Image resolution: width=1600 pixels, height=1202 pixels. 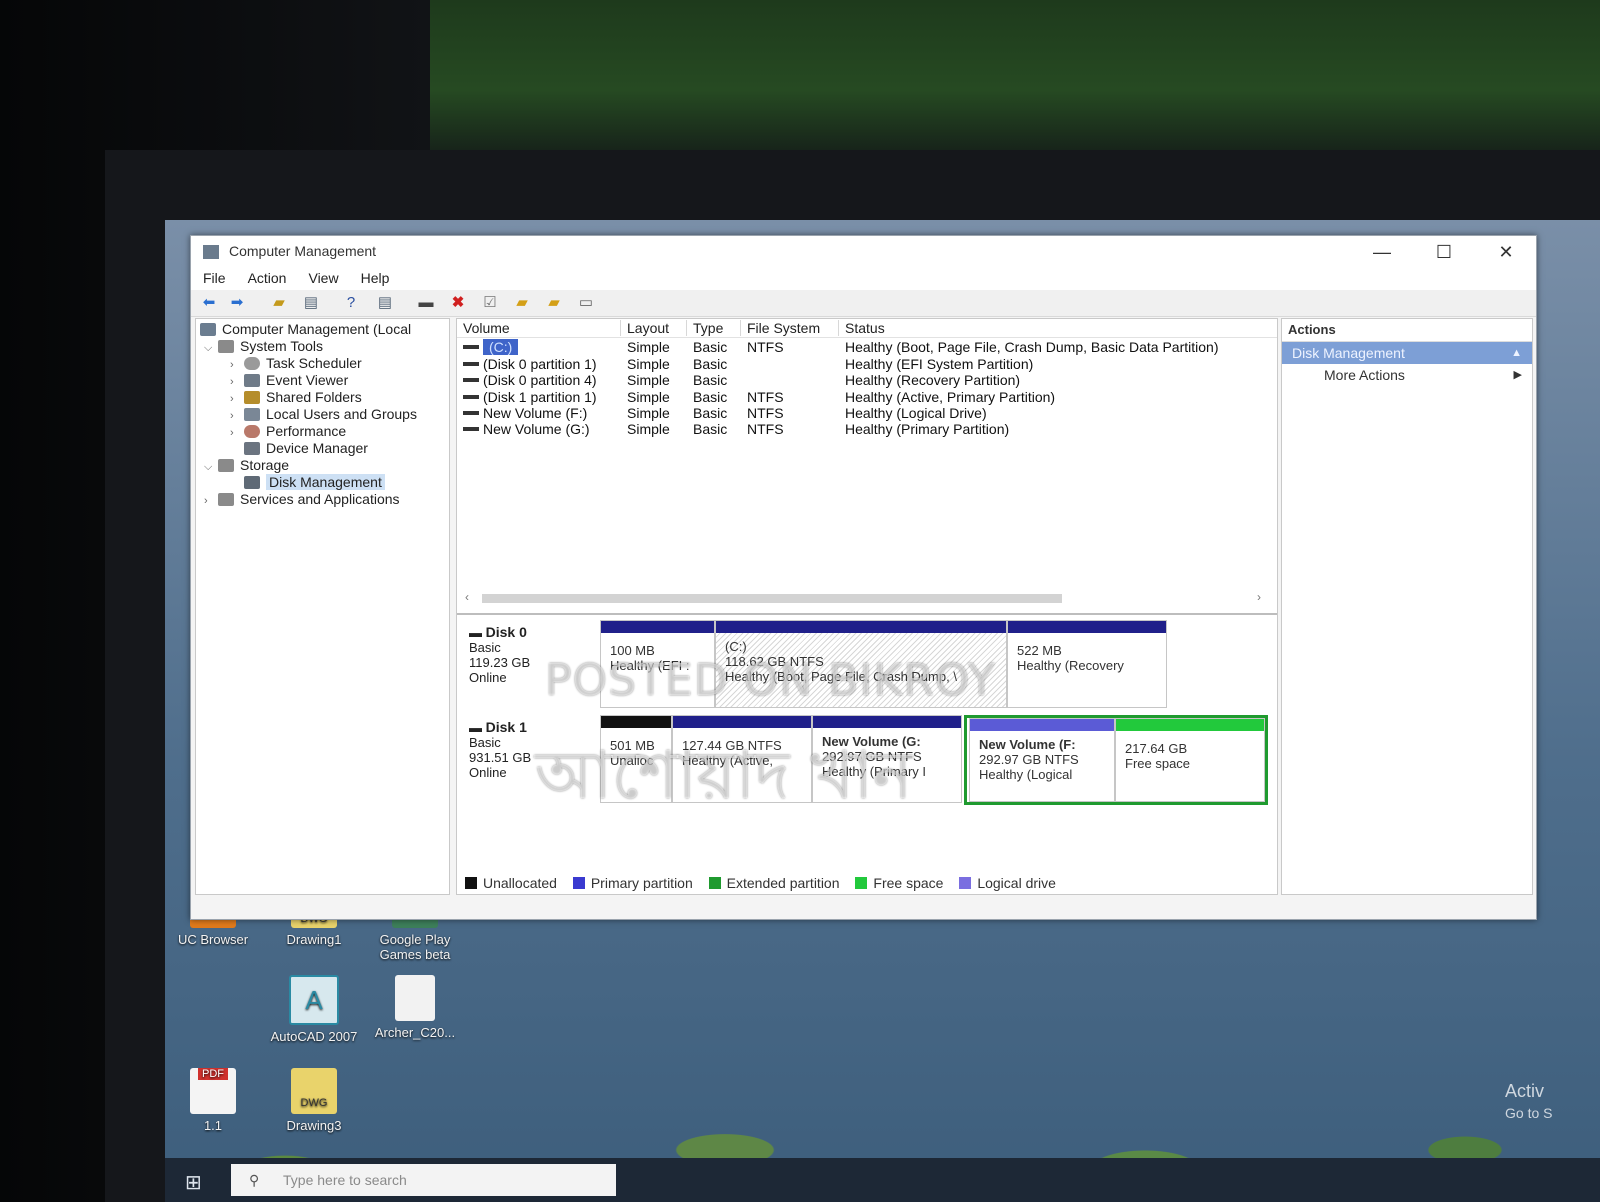 I want to click on tree-item-event-viewer: › Event Viewer, so click(x=289, y=380).